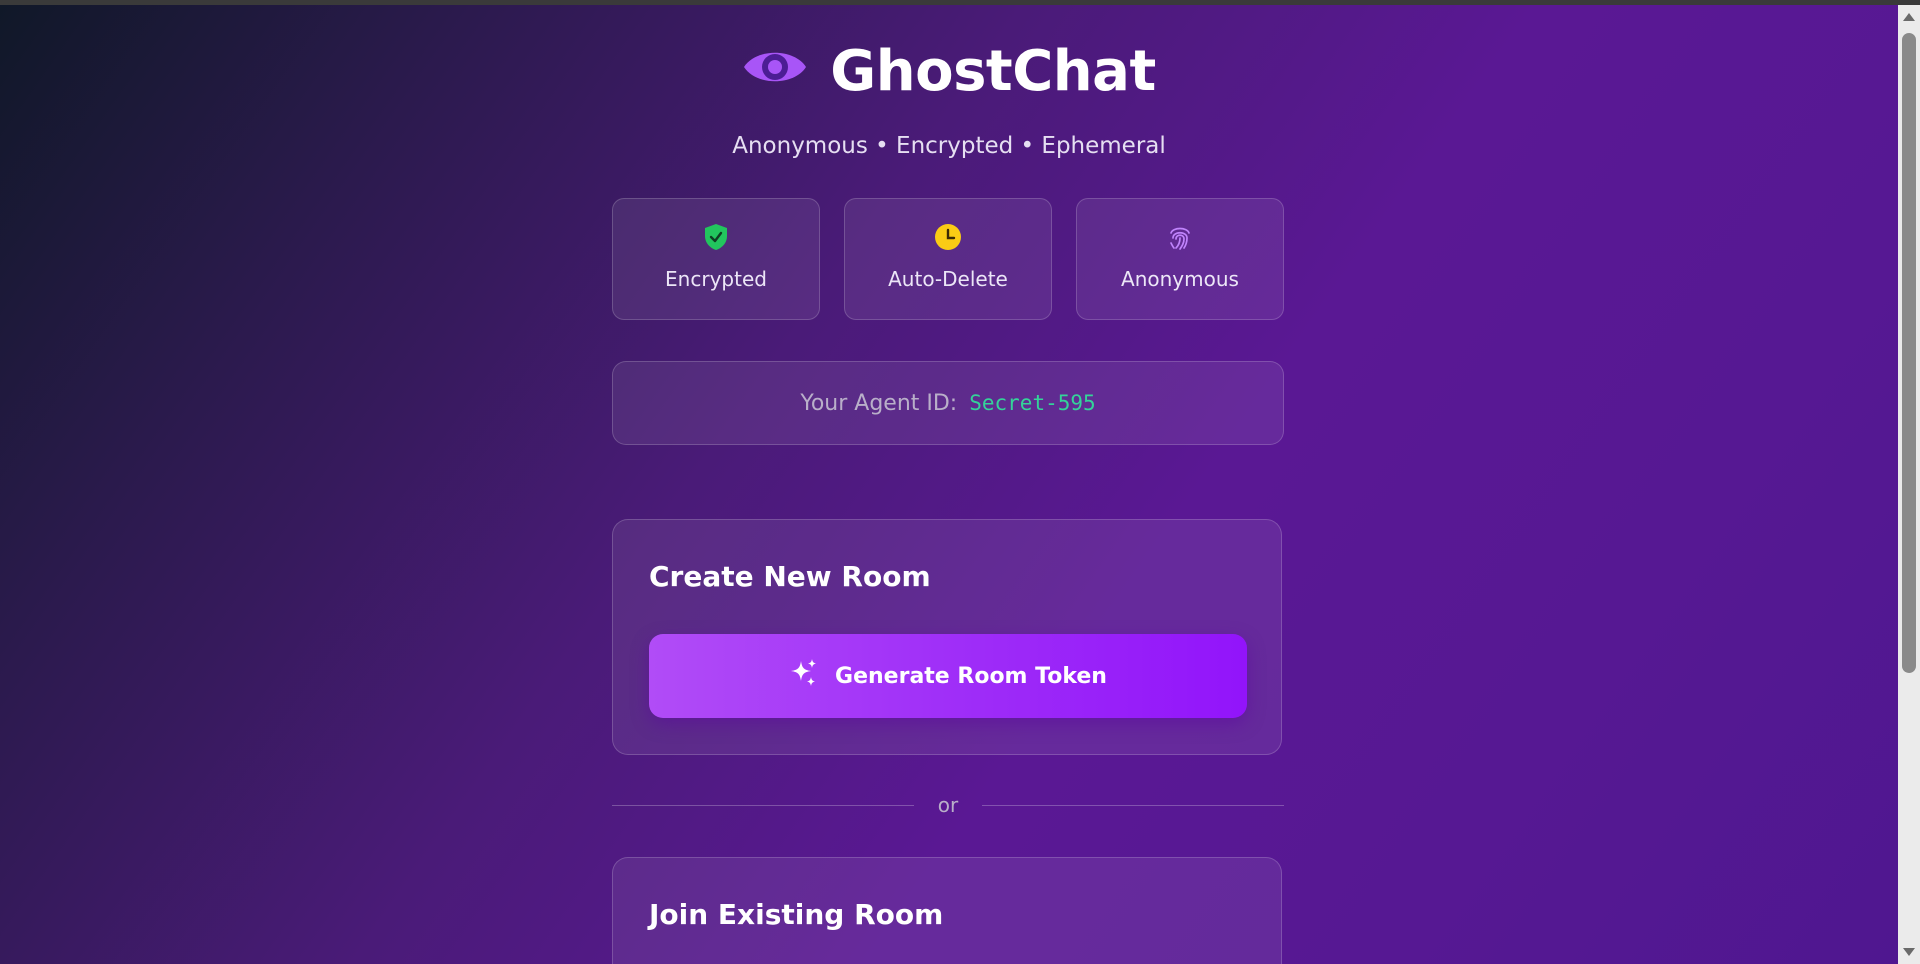  I want to click on scroll-down-arrow-icon, so click(1909, 952).